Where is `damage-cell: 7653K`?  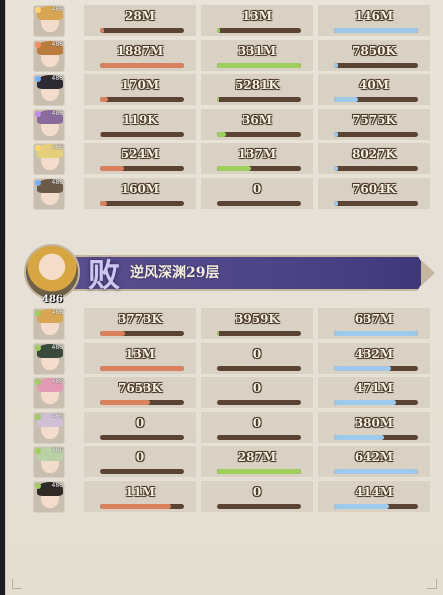
damage-cell: 7653K is located at coordinates (140, 392).